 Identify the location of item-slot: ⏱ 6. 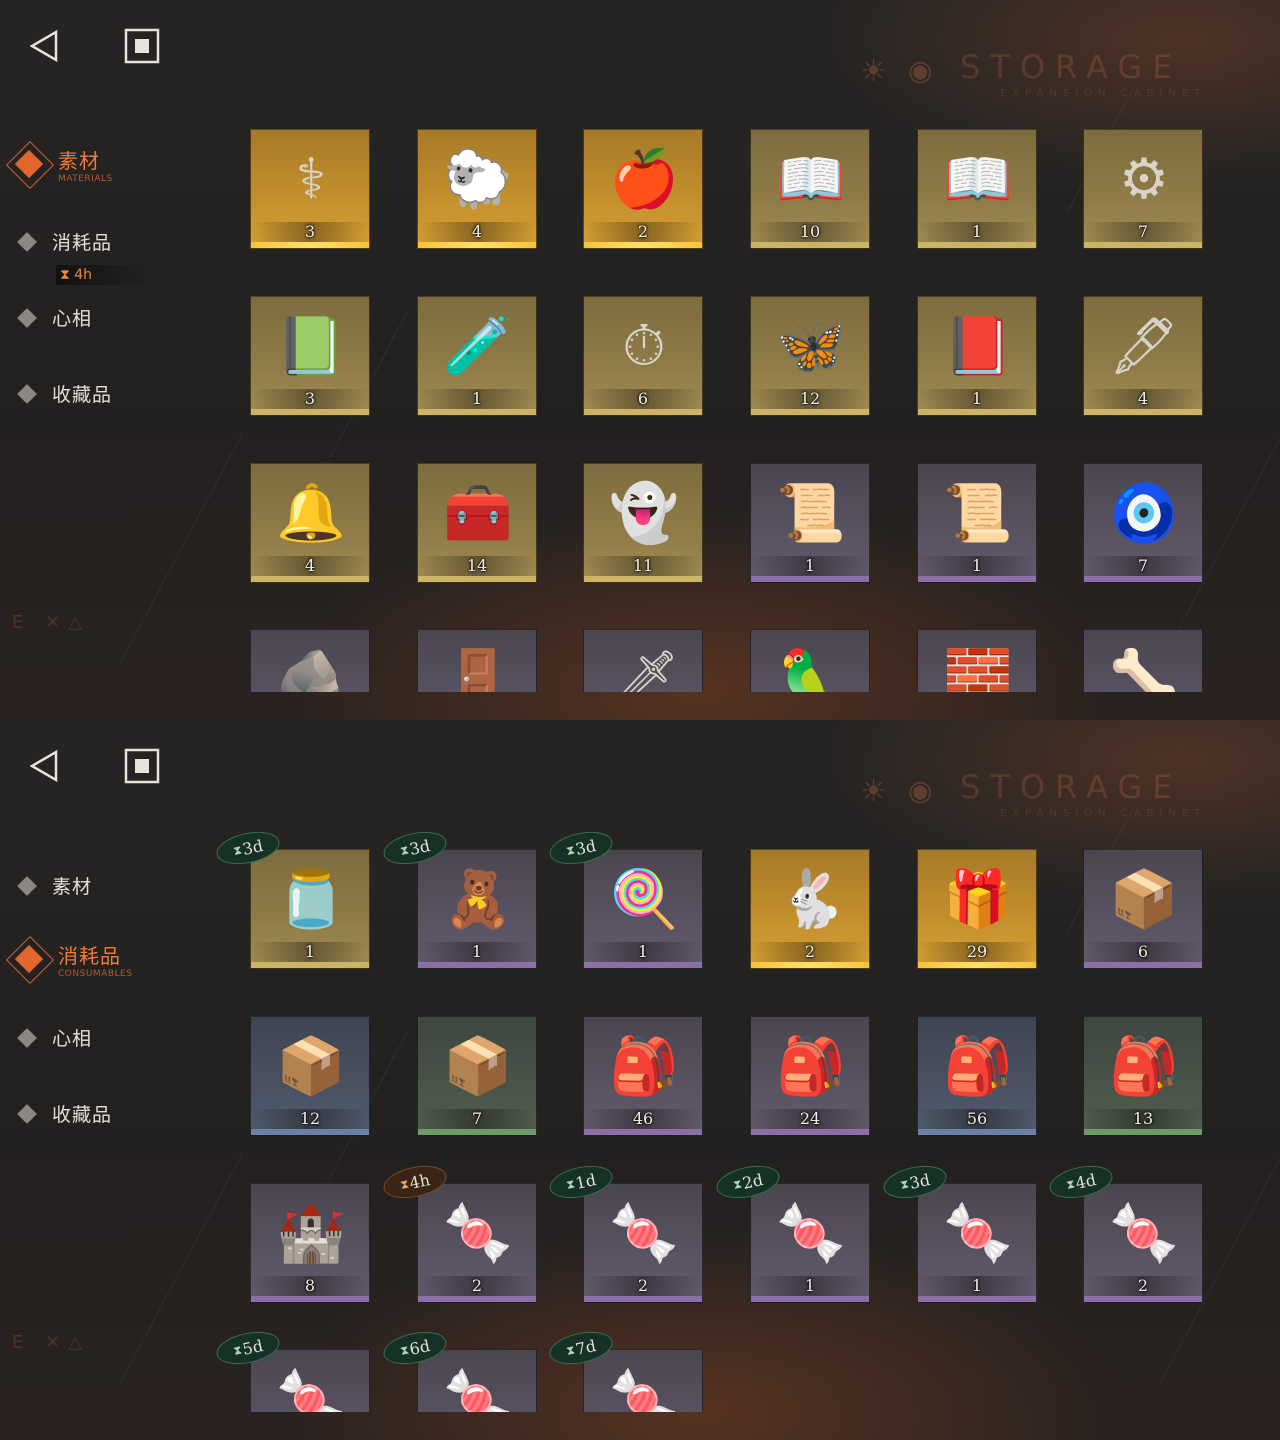
(643, 356).